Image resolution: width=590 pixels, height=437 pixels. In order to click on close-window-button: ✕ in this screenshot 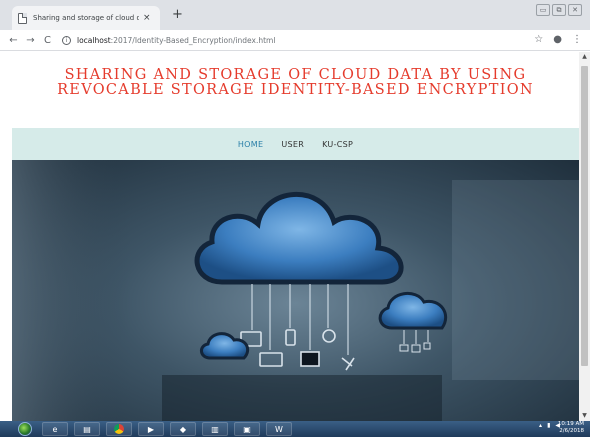, I will do `click(575, 10)`.